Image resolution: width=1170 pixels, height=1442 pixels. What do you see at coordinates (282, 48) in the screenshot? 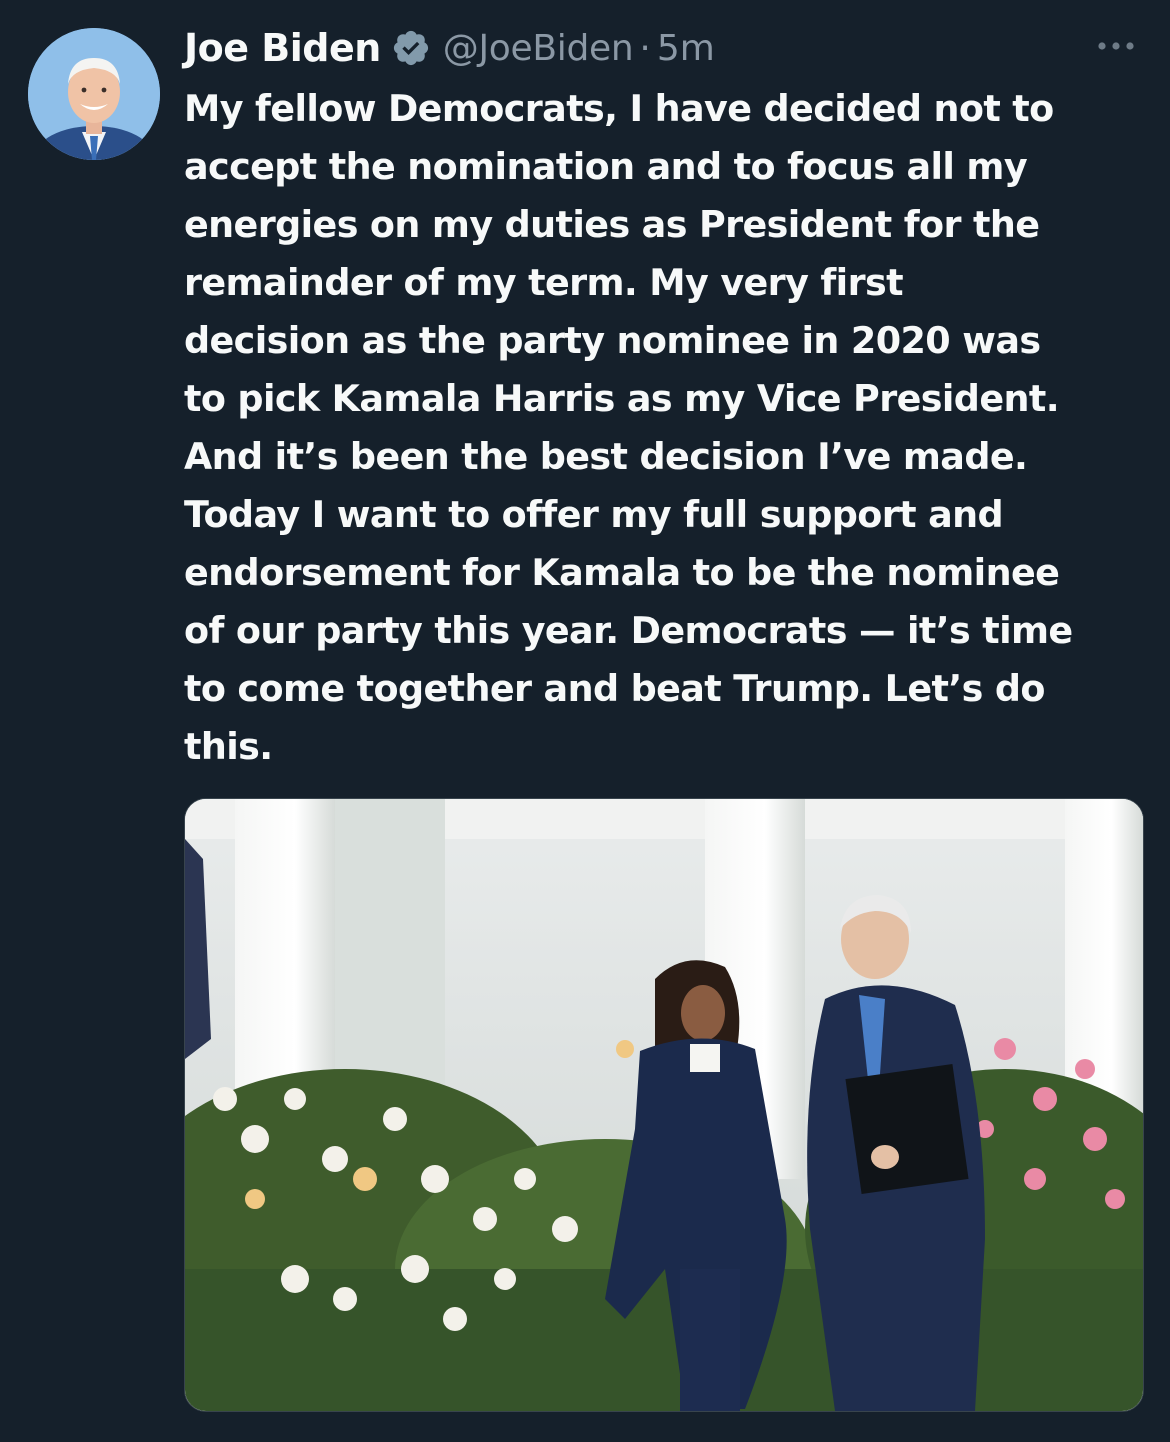
I see `author-name: Joe Biden` at bounding box center [282, 48].